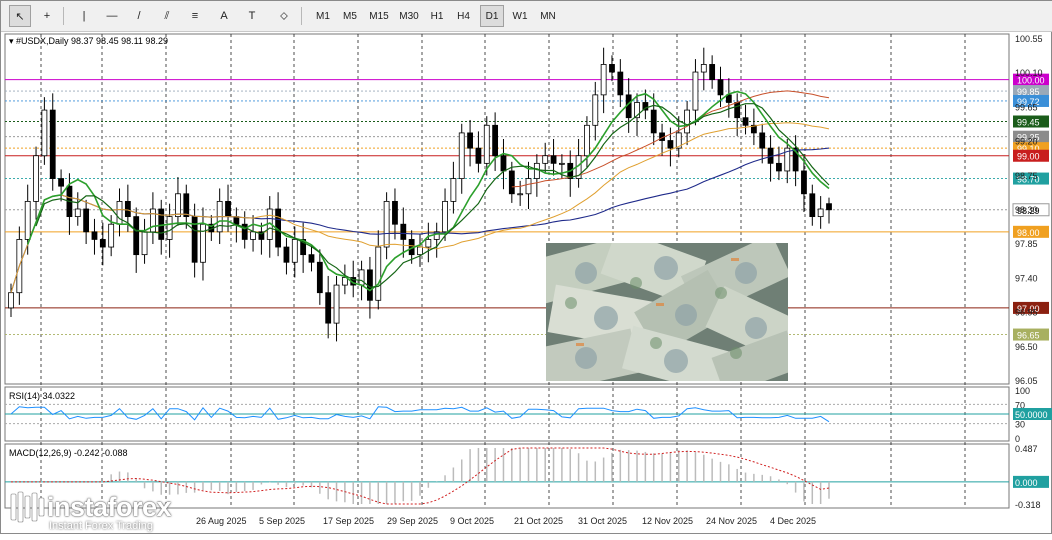 This screenshot has width=1052, height=540. What do you see at coordinates (20, 16) in the screenshot?
I see `cursor-icon: ↖` at bounding box center [20, 16].